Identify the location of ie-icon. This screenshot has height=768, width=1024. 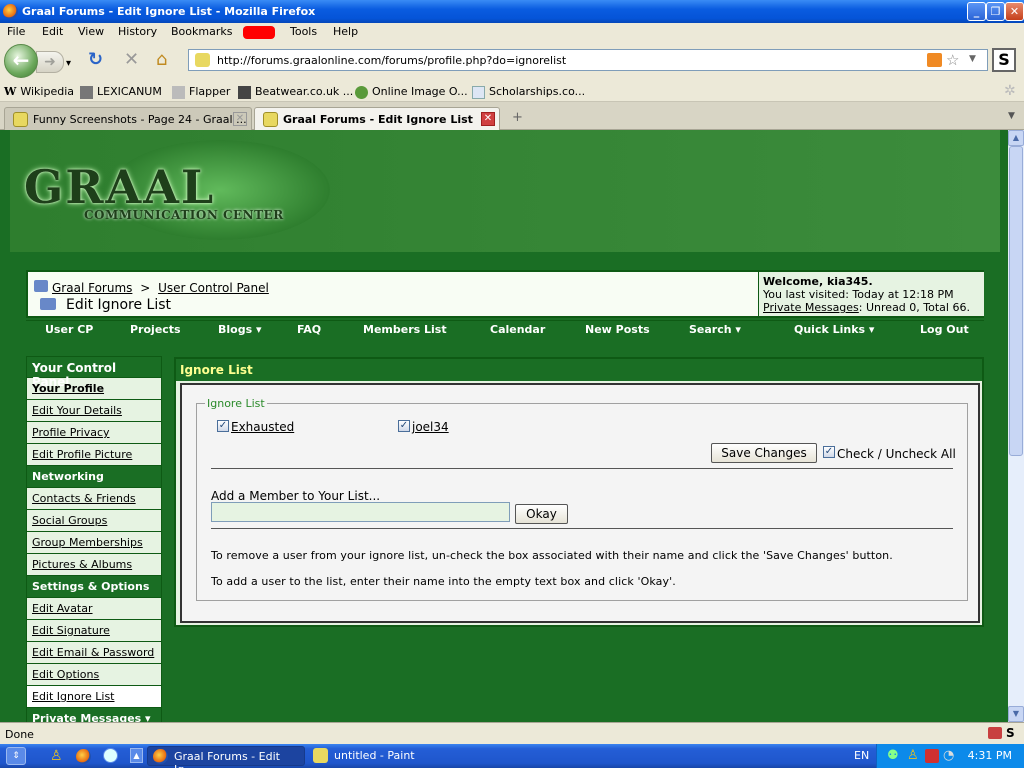
(110, 755).